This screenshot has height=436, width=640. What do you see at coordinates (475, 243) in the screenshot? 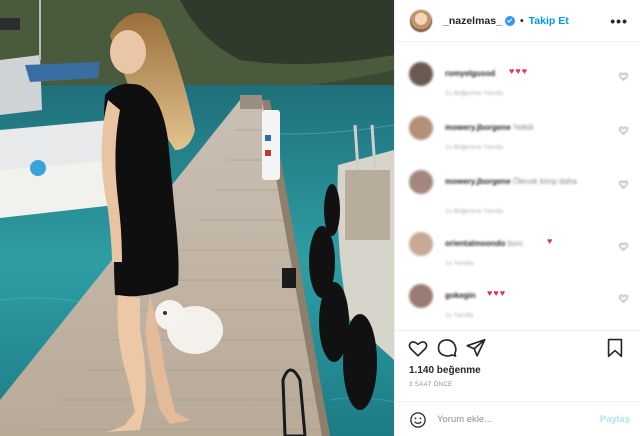
I see `comment-user: orientalmoondo` at bounding box center [475, 243].